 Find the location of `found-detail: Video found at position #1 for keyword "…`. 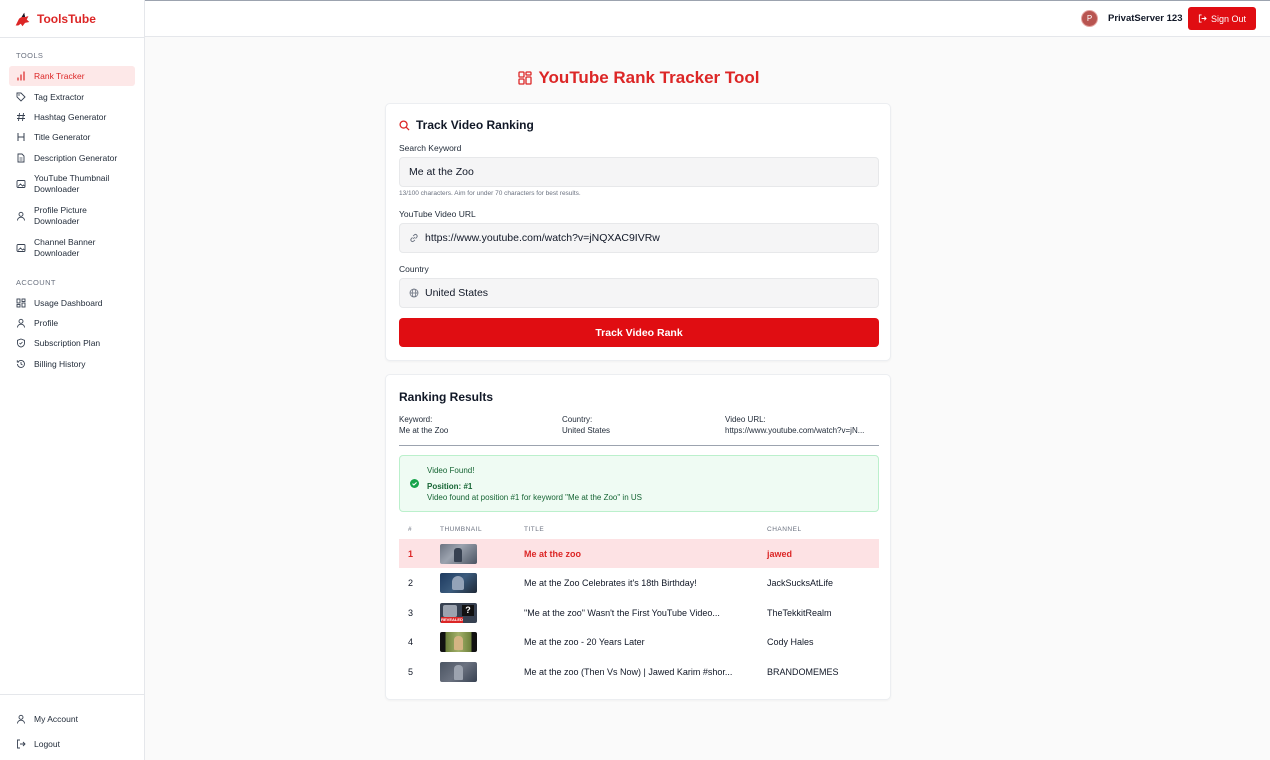

found-detail: Video found at position #1 for keyword "… is located at coordinates (534, 497).